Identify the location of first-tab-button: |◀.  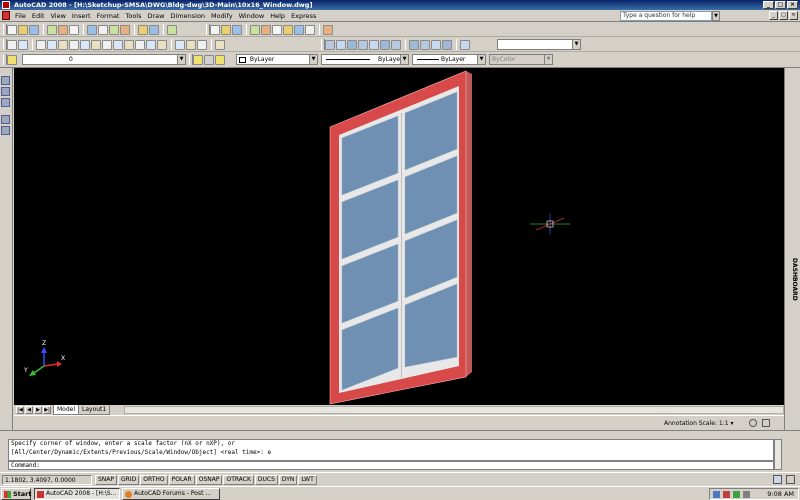
(20, 410).